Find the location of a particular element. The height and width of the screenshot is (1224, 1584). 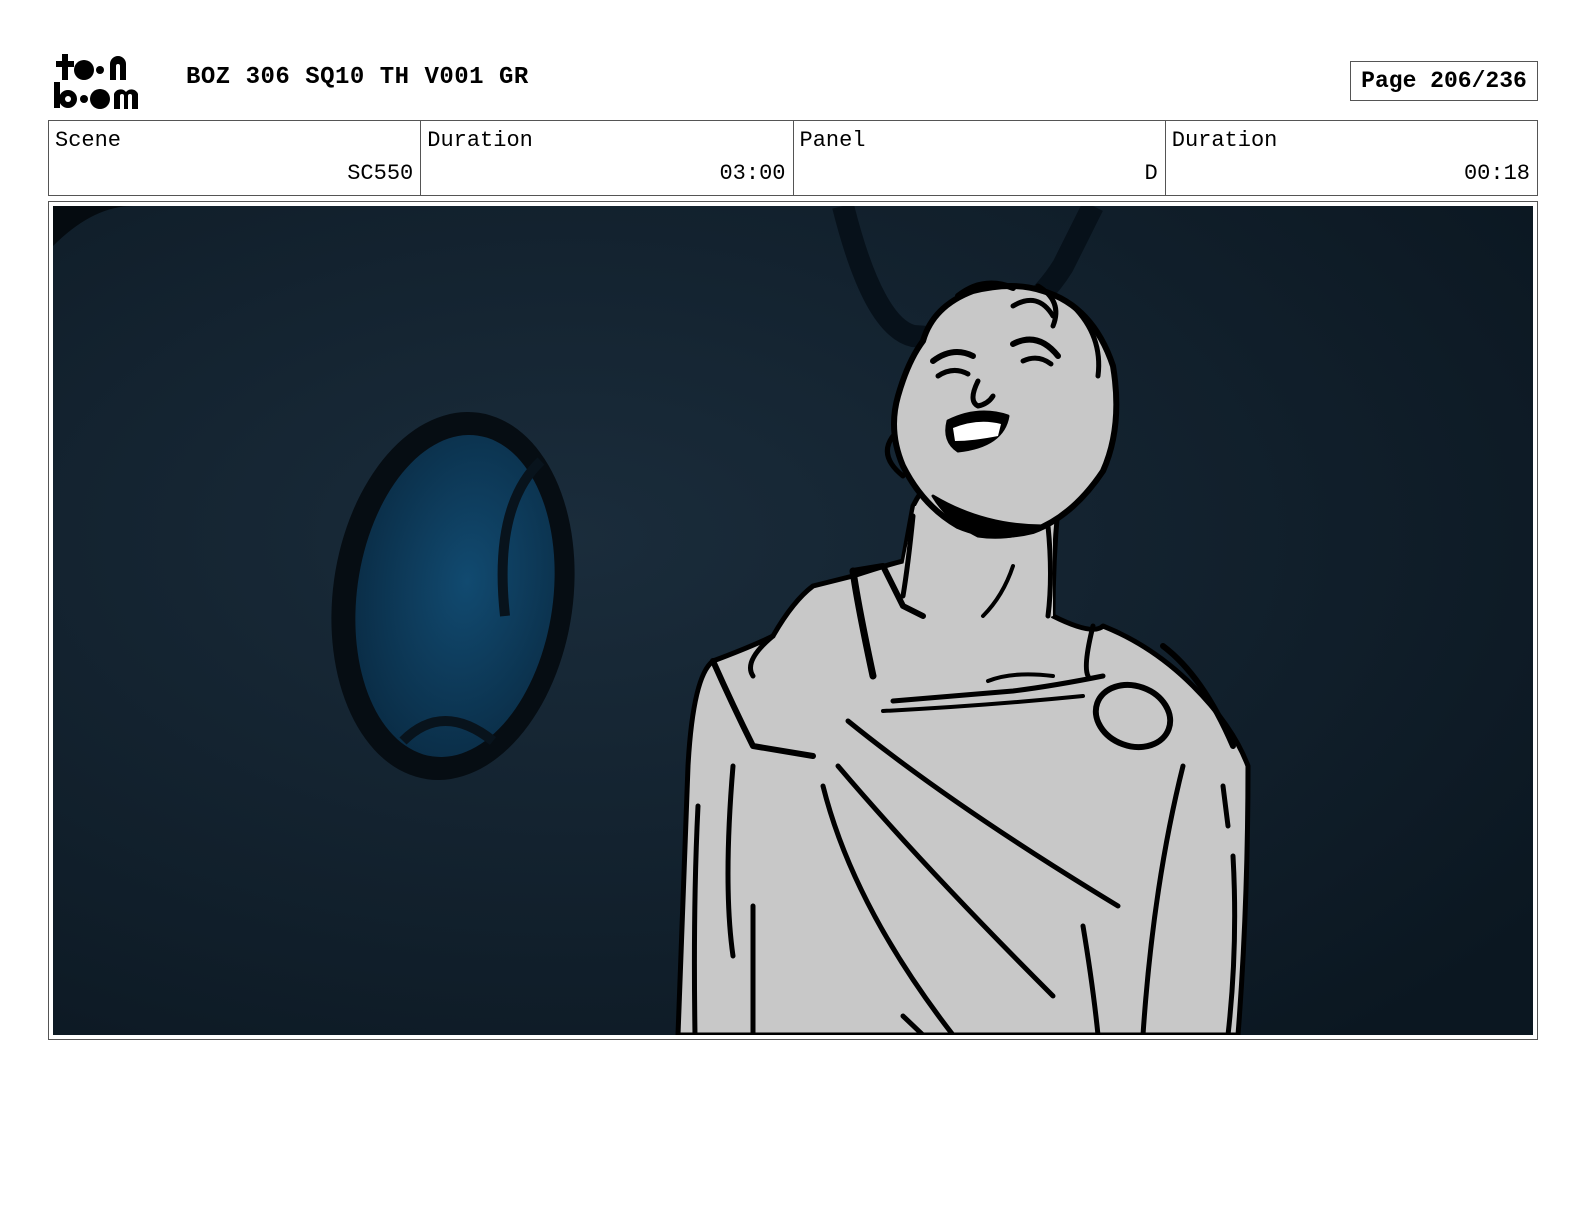

scene-duration-cell: Duration 03:00 is located at coordinates (607, 158).